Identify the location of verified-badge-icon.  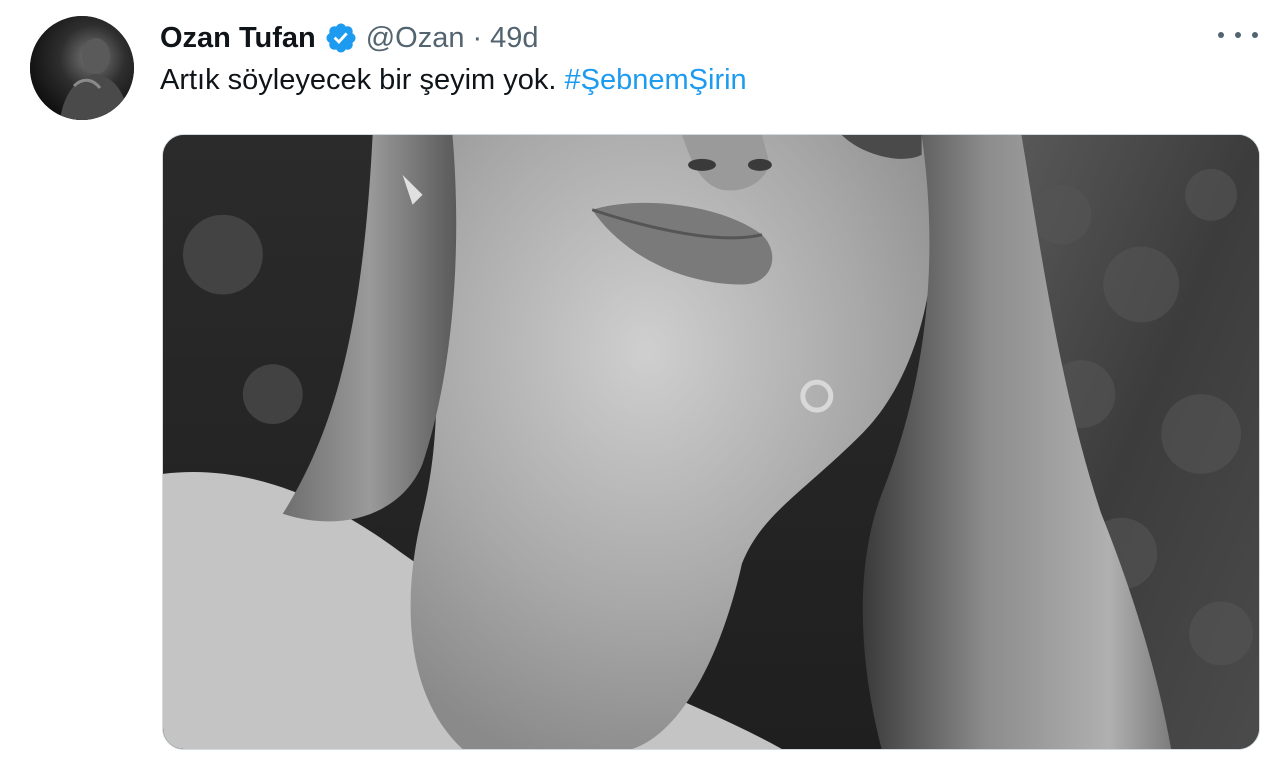
(341, 38).